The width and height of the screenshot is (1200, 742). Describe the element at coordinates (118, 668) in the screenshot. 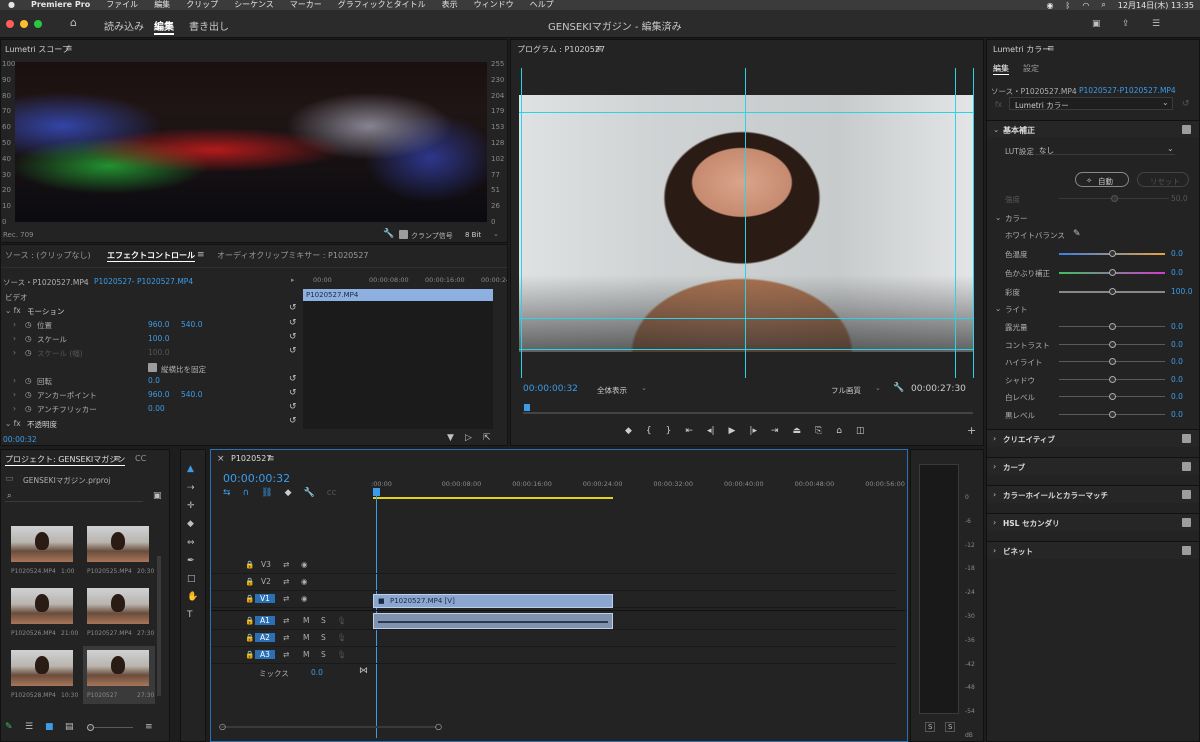

I see `clip-thumbnail` at that location.